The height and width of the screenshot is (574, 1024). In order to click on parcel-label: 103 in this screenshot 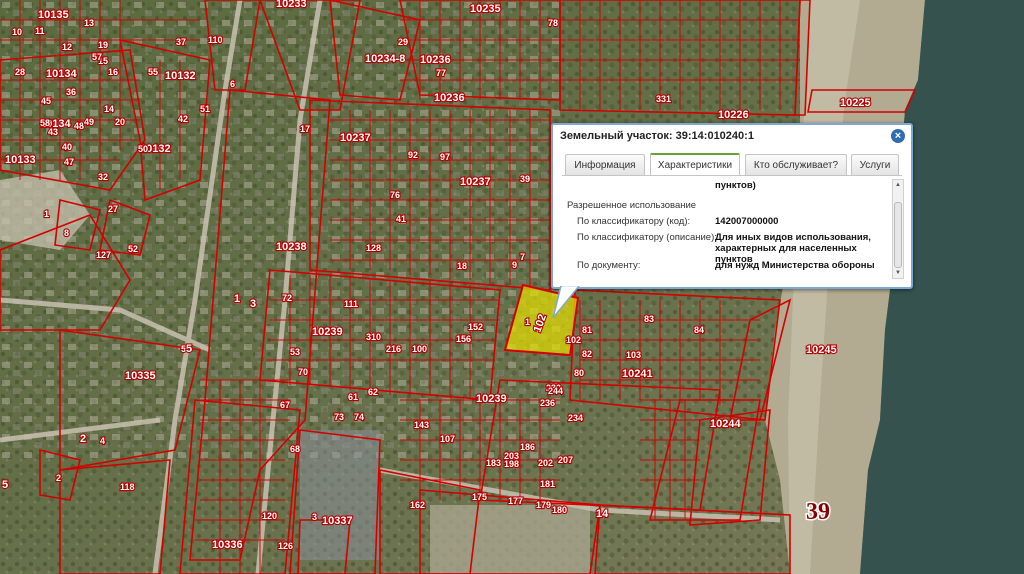, I will do `click(633, 355)`.